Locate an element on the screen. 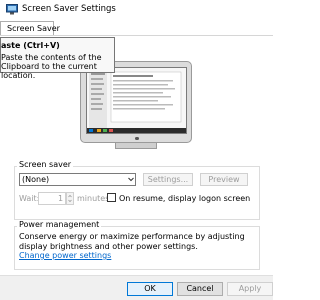 The width and height of the screenshot is (320, 300). tab-label: Screen Saver is located at coordinates (33, 28).